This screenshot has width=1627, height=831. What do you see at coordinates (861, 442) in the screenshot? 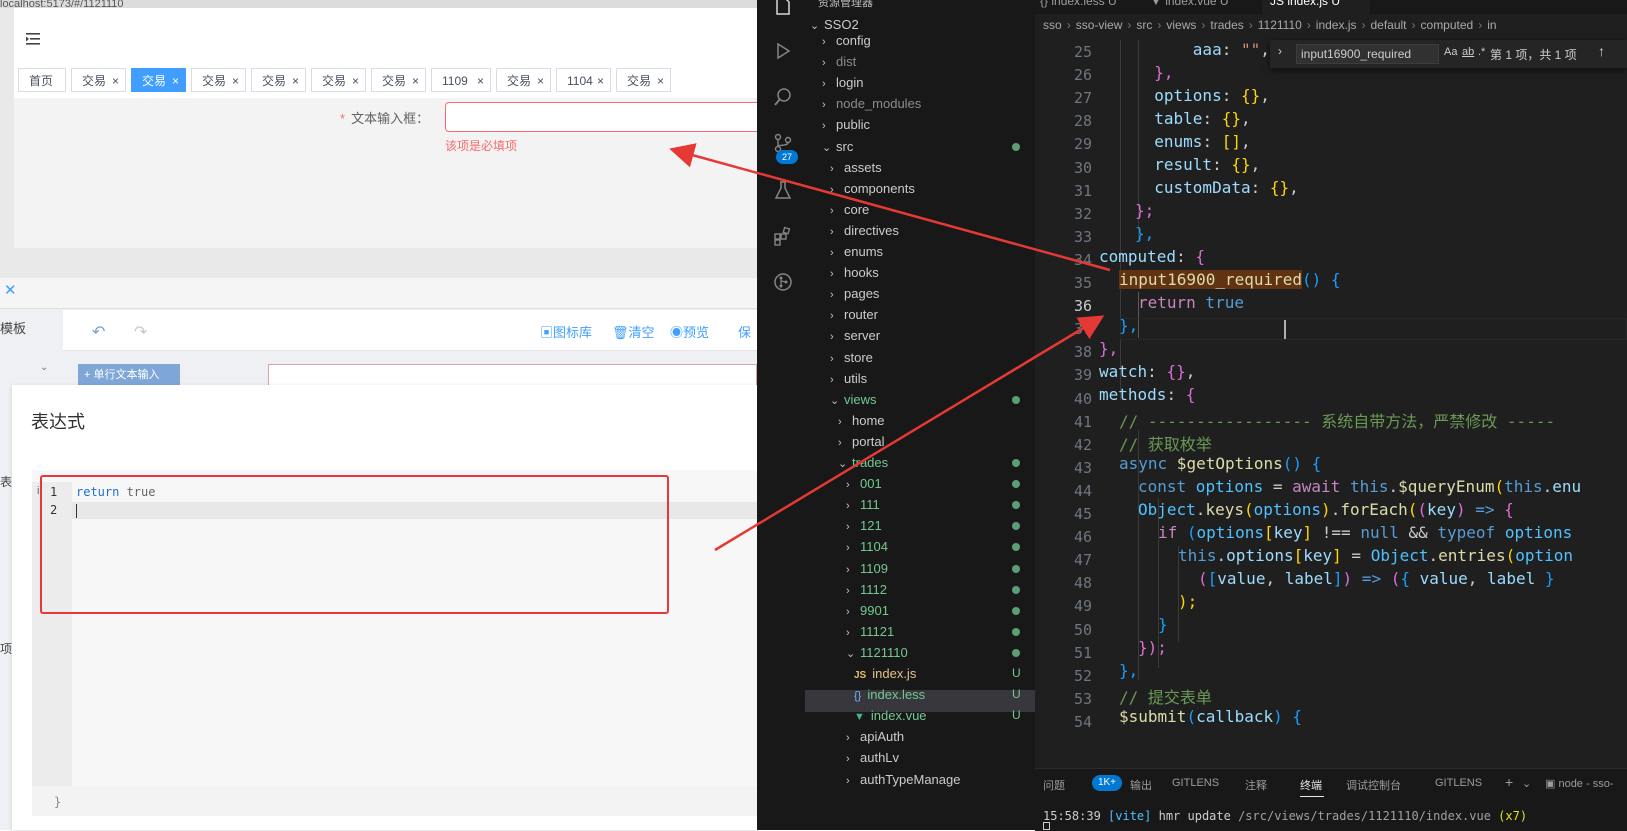
I see `tree-folder: › portal` at bounding box center [861, 442].